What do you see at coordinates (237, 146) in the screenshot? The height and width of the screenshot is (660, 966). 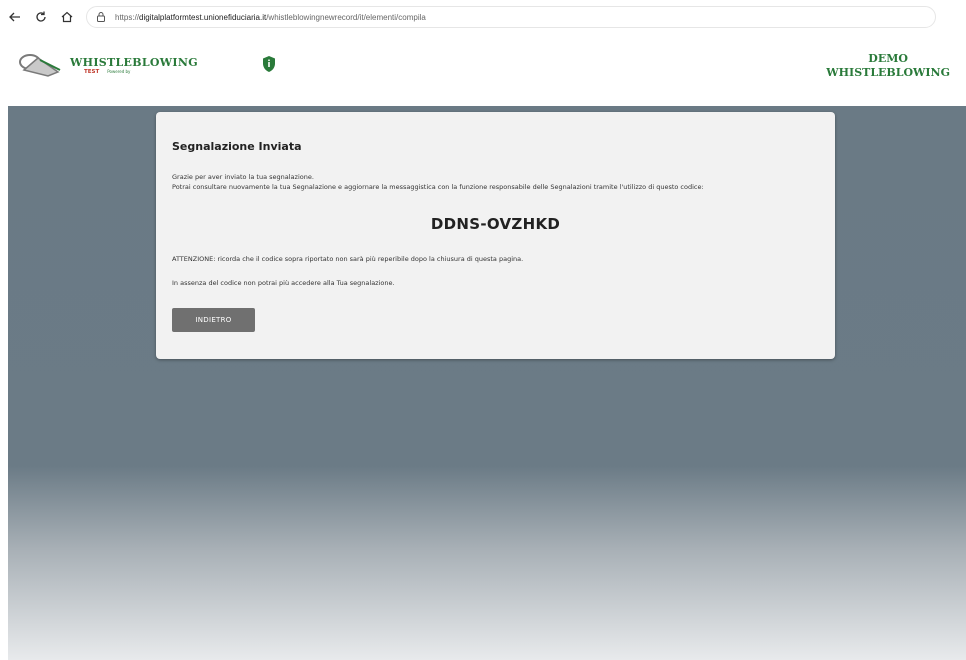 I see `card-title: Segnalazione Inviata` at bounding box center [237, 146].